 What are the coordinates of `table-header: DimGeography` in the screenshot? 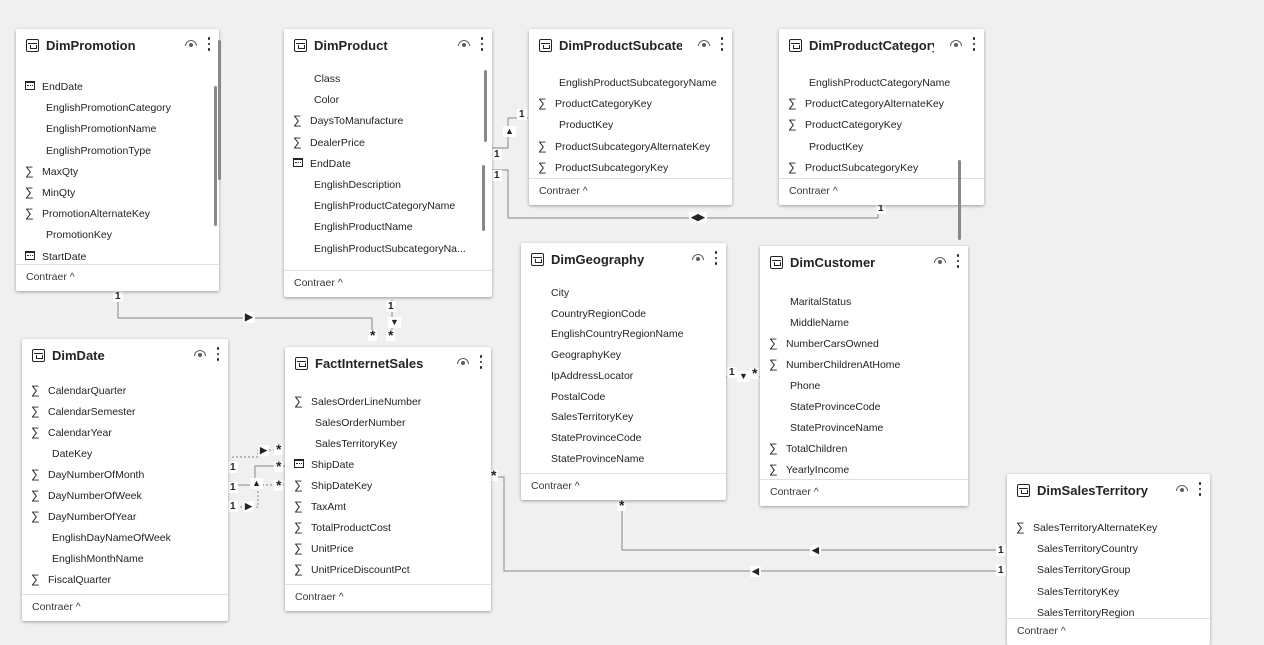 It's located at (623, 259).